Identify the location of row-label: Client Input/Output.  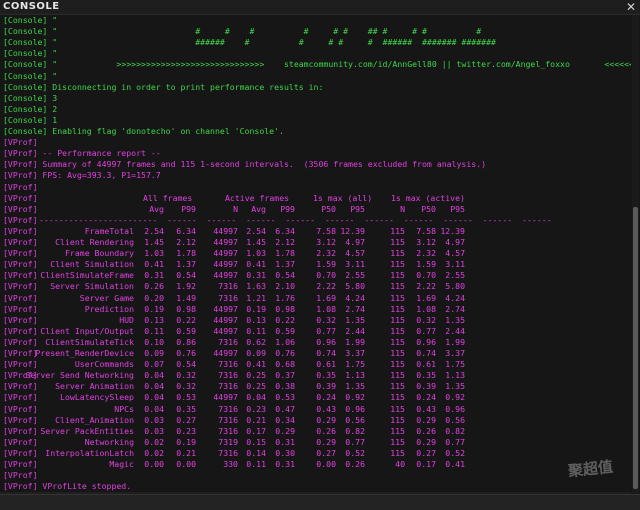
(87, 330).